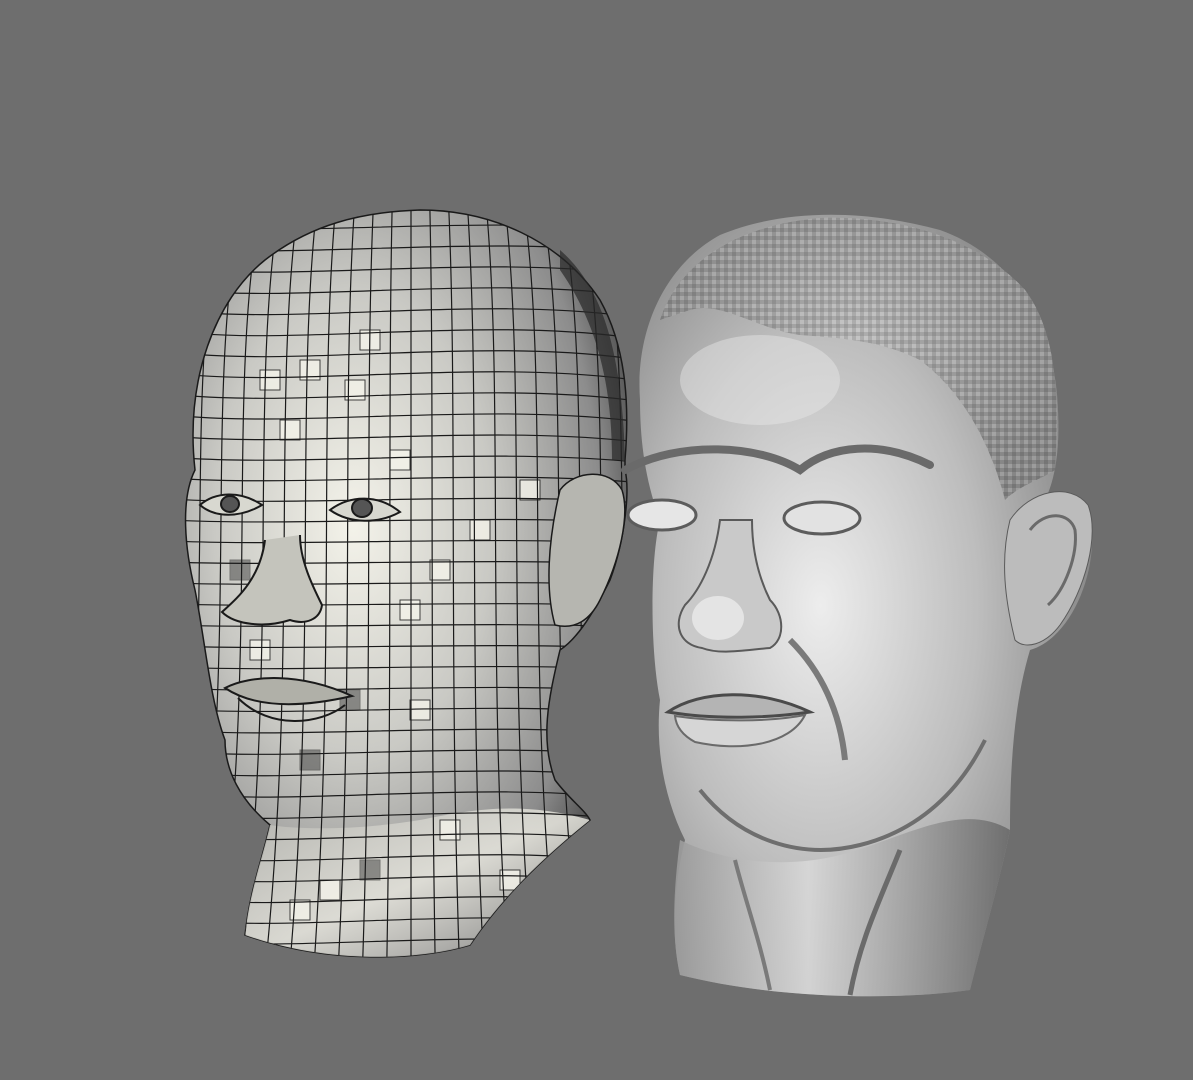 This screenshot has width=1193, height=1080. I want to click on sculpted-right-eye-icon, so click(822, 518).